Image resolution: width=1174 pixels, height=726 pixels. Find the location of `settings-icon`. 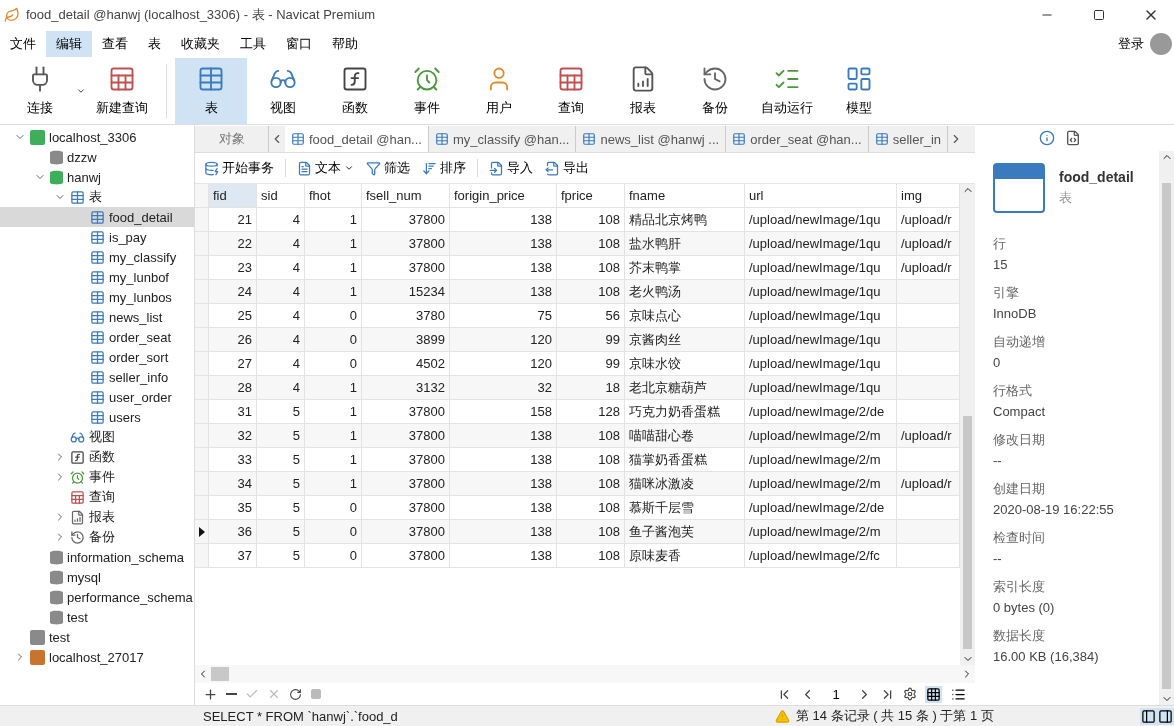

settings-icon is located at coordinates (910, 694).